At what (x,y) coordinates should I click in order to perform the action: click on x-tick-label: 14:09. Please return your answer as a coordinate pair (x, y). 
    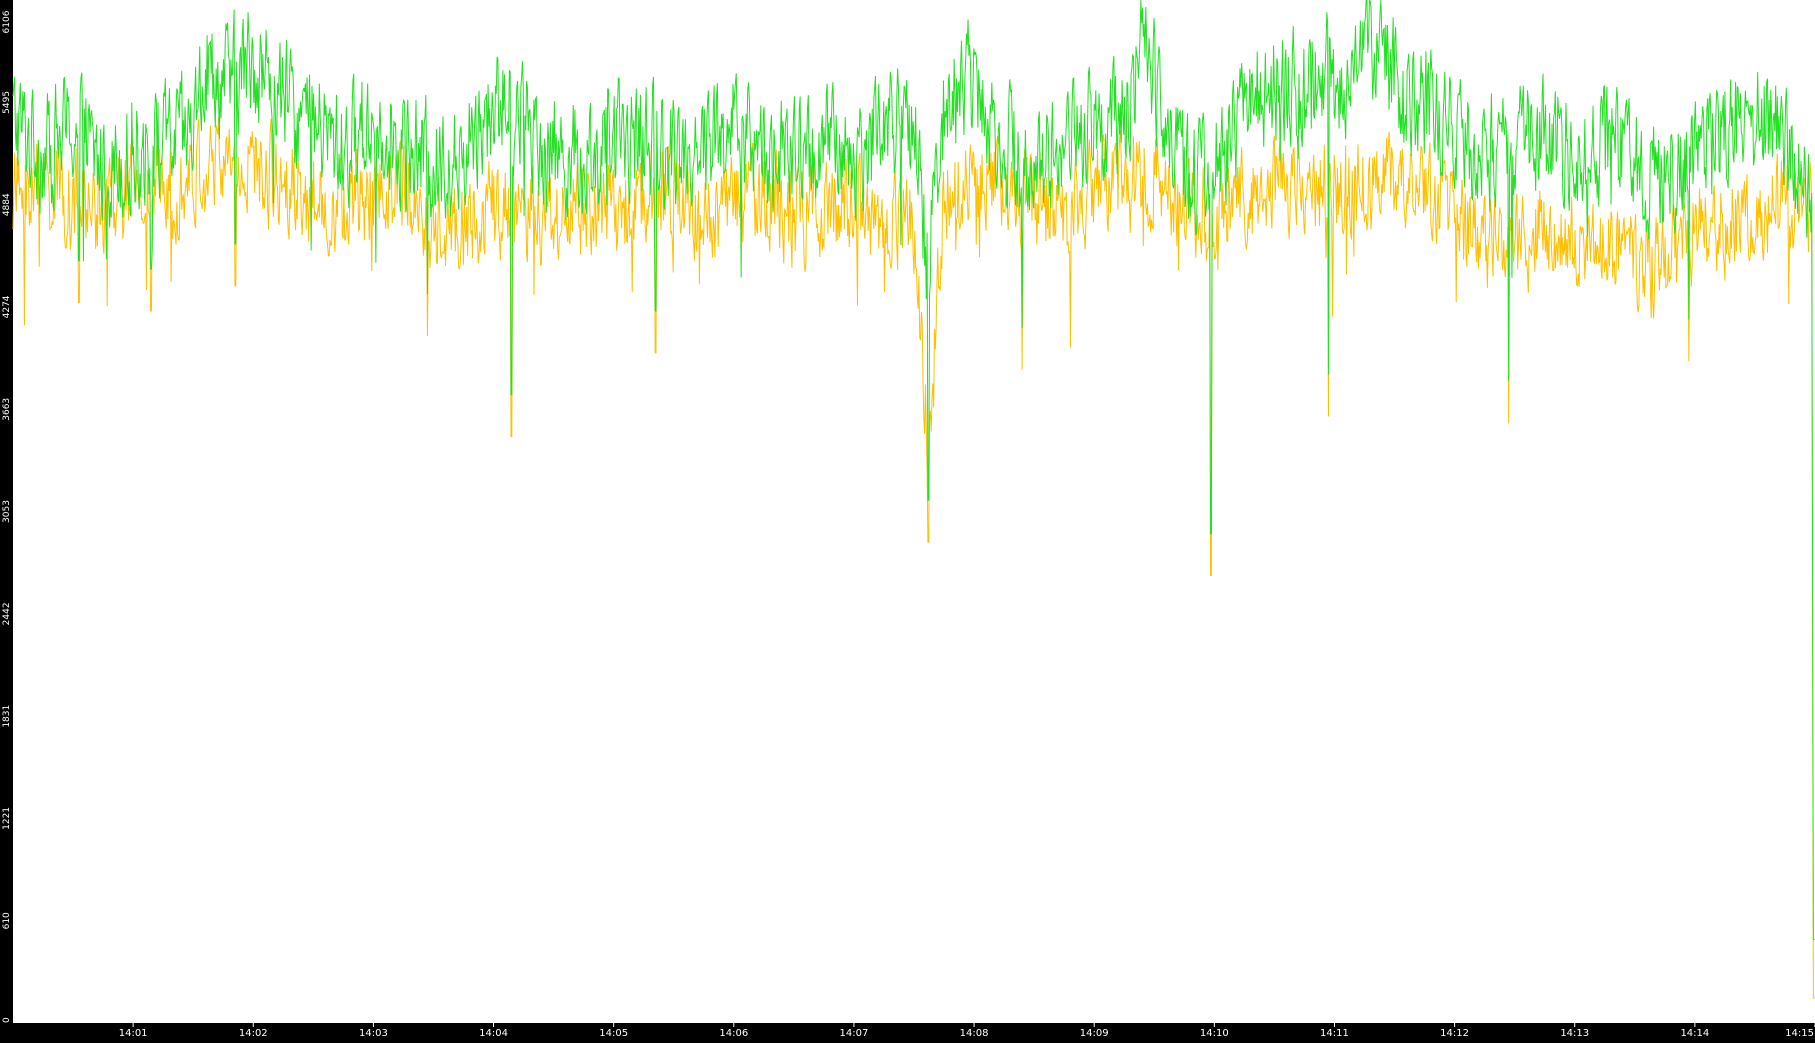
    Looking at the image, I should click on (1094, 1033).